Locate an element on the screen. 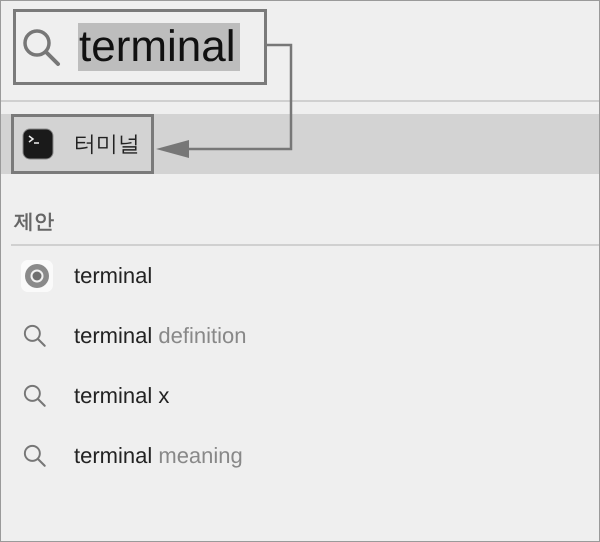 Image resolution: width=600 pixels, height=542 pixels. suggestion-row: terminal is located at coordinates (300, 276).